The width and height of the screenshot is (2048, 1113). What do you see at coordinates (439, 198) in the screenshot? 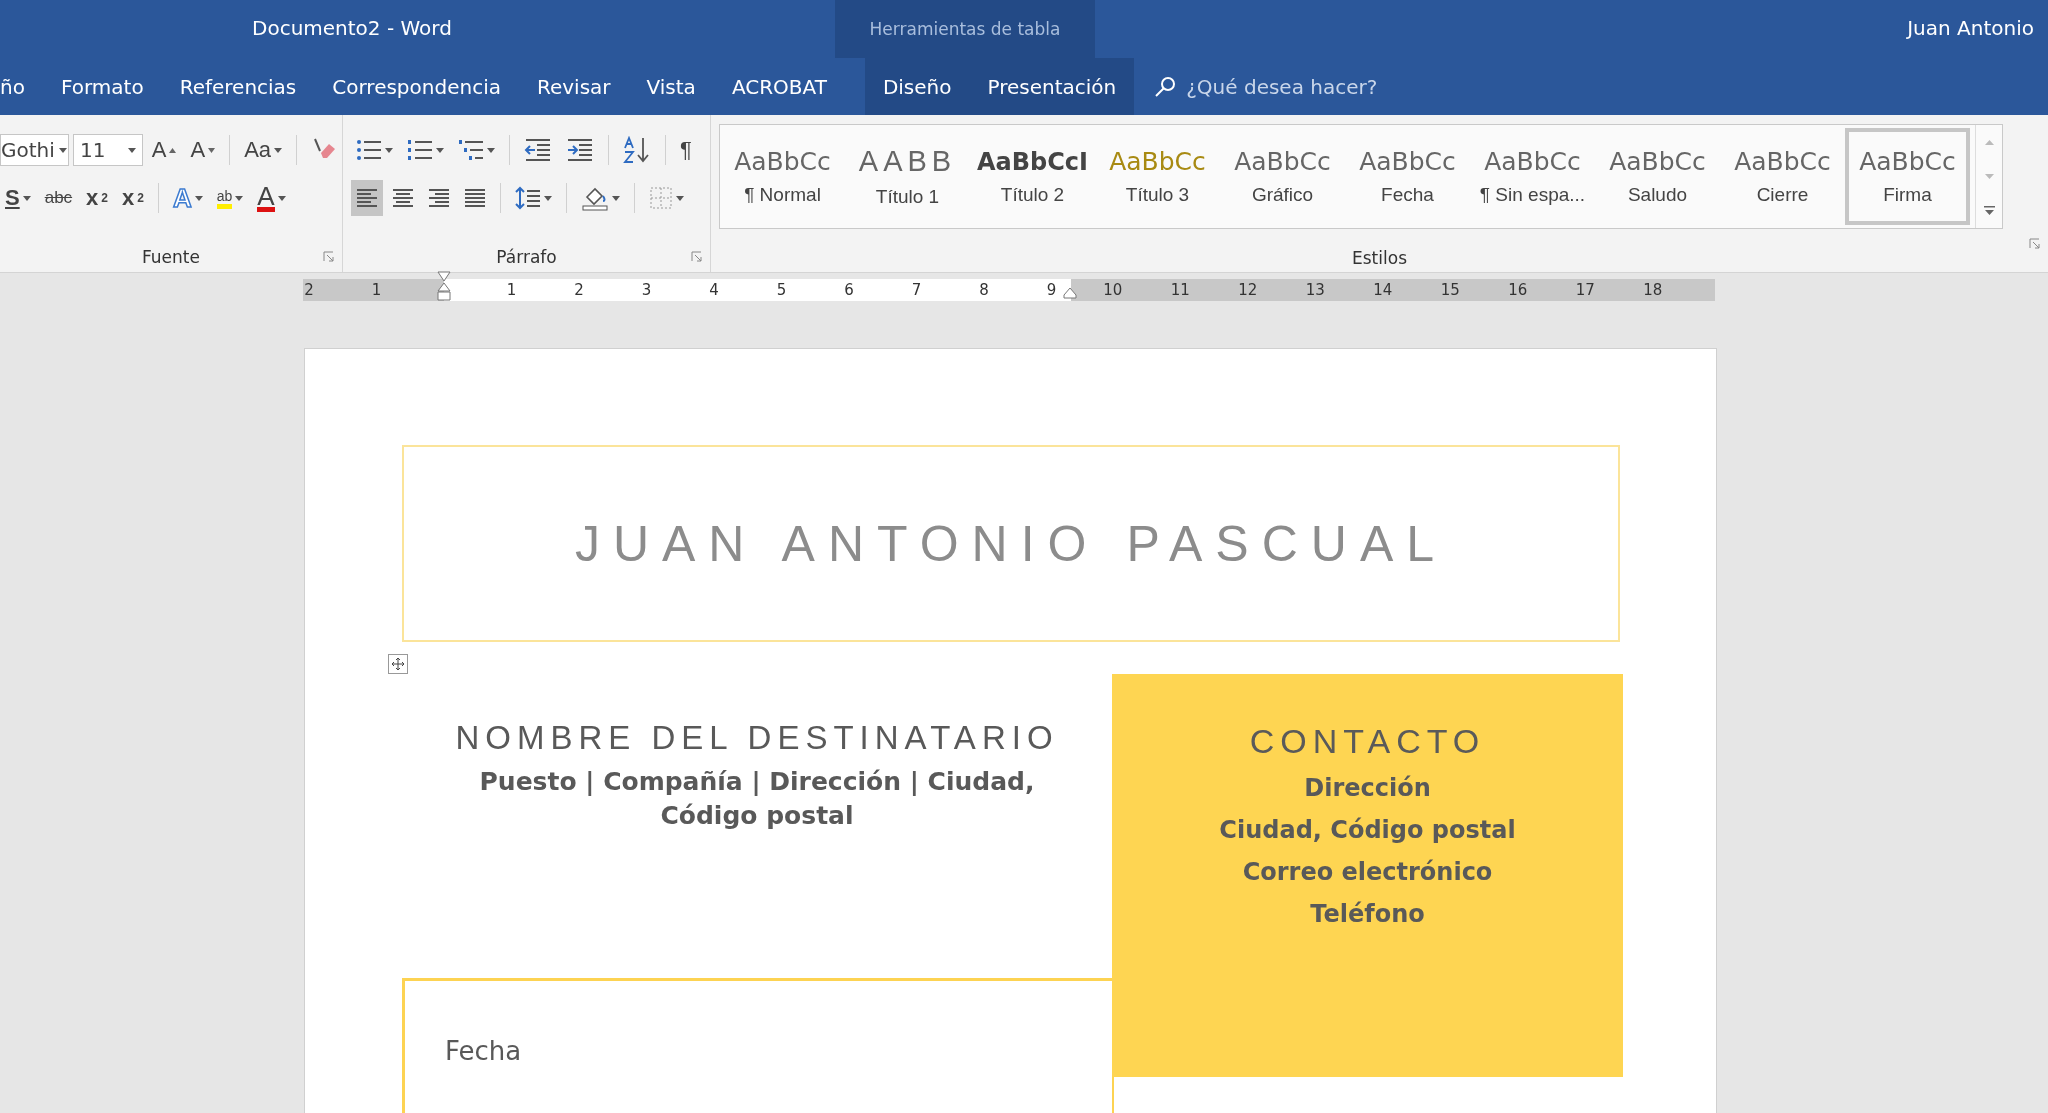
I see `align-right-icon` at bounding box center [439, 198].